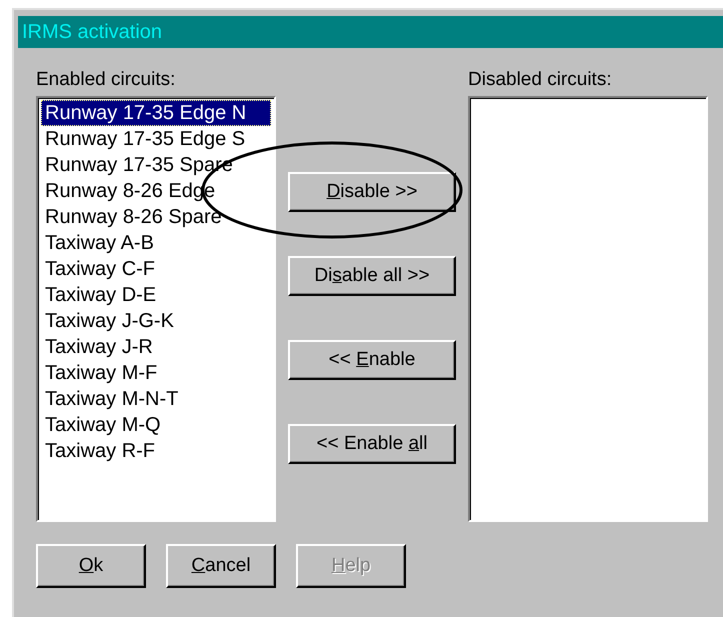  Describe the element at coordinates (156, 373) in the screenshot. I see `list-item: Taxiway M-F` at that location.